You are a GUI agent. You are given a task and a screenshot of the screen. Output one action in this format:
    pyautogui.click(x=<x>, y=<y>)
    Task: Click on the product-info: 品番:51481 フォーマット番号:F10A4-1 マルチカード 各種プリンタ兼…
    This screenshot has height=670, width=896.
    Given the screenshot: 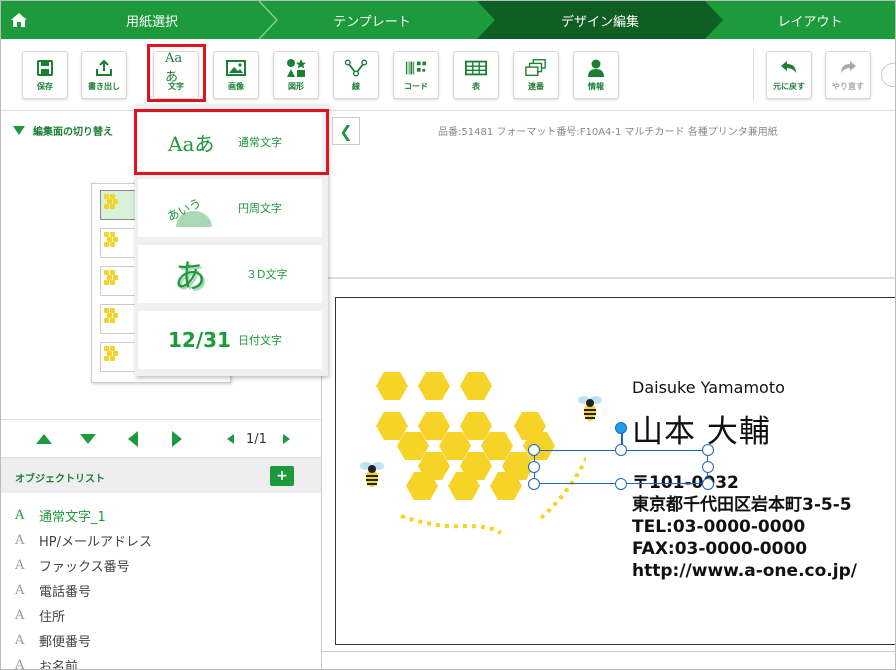 What is the action you would take?
    pyautogui.click(x=608, y=132)
    